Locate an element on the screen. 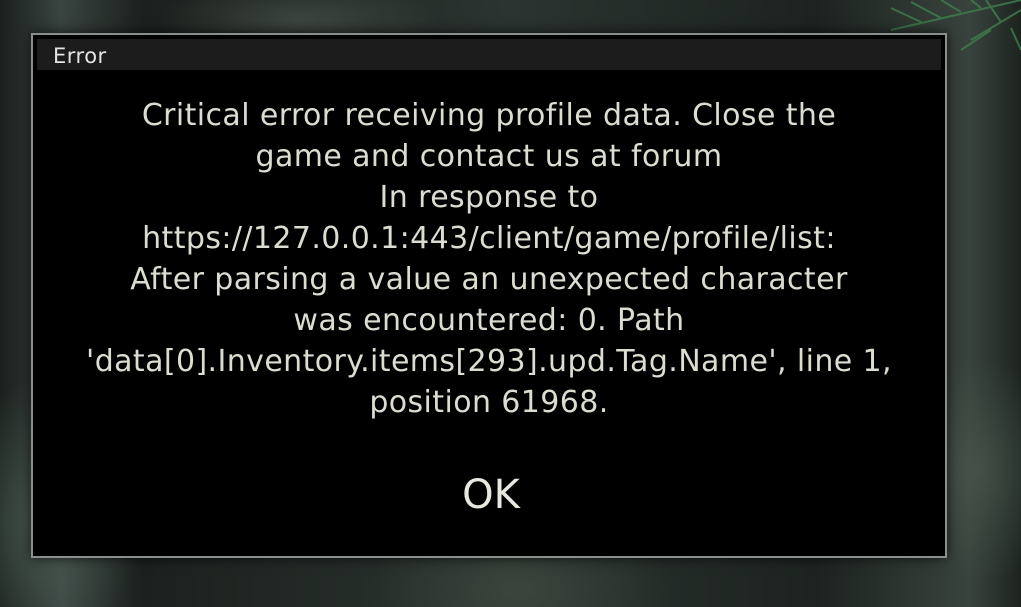 Image resolution: width=1021 pixels, height=607 pixels. error-message-line: game and contact us at forum is located at coordinates (489, 156).